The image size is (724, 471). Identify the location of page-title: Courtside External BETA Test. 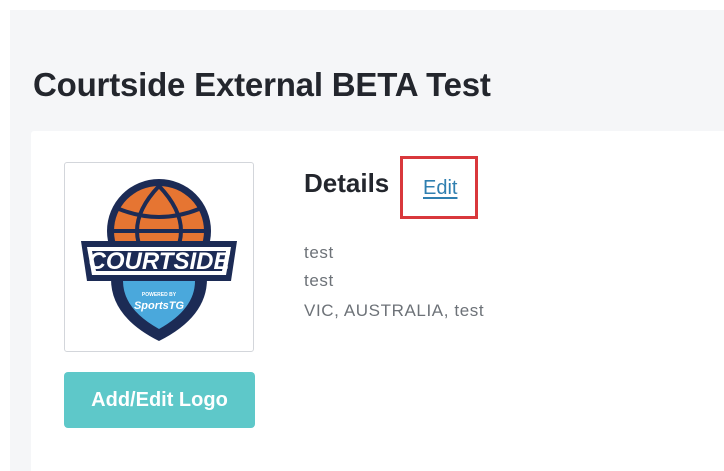
(262, 85).